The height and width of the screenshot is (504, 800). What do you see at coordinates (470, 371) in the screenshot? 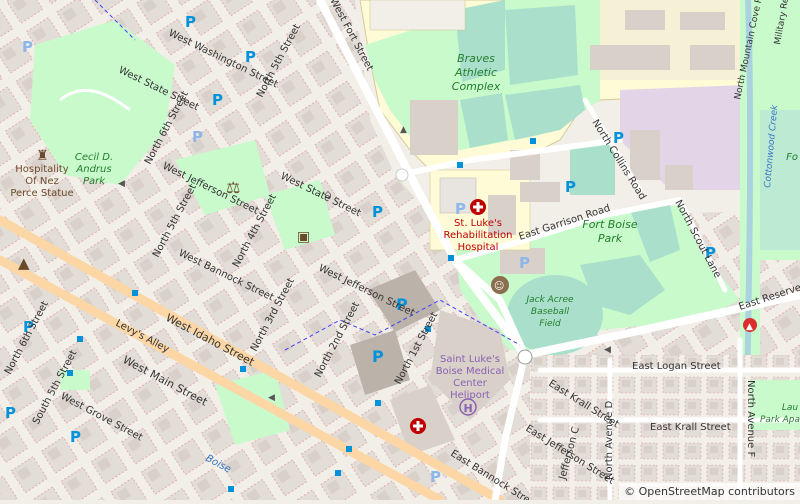
I see `label-boise-mc-2: Boise Medical` at bounding box center [470, 371].